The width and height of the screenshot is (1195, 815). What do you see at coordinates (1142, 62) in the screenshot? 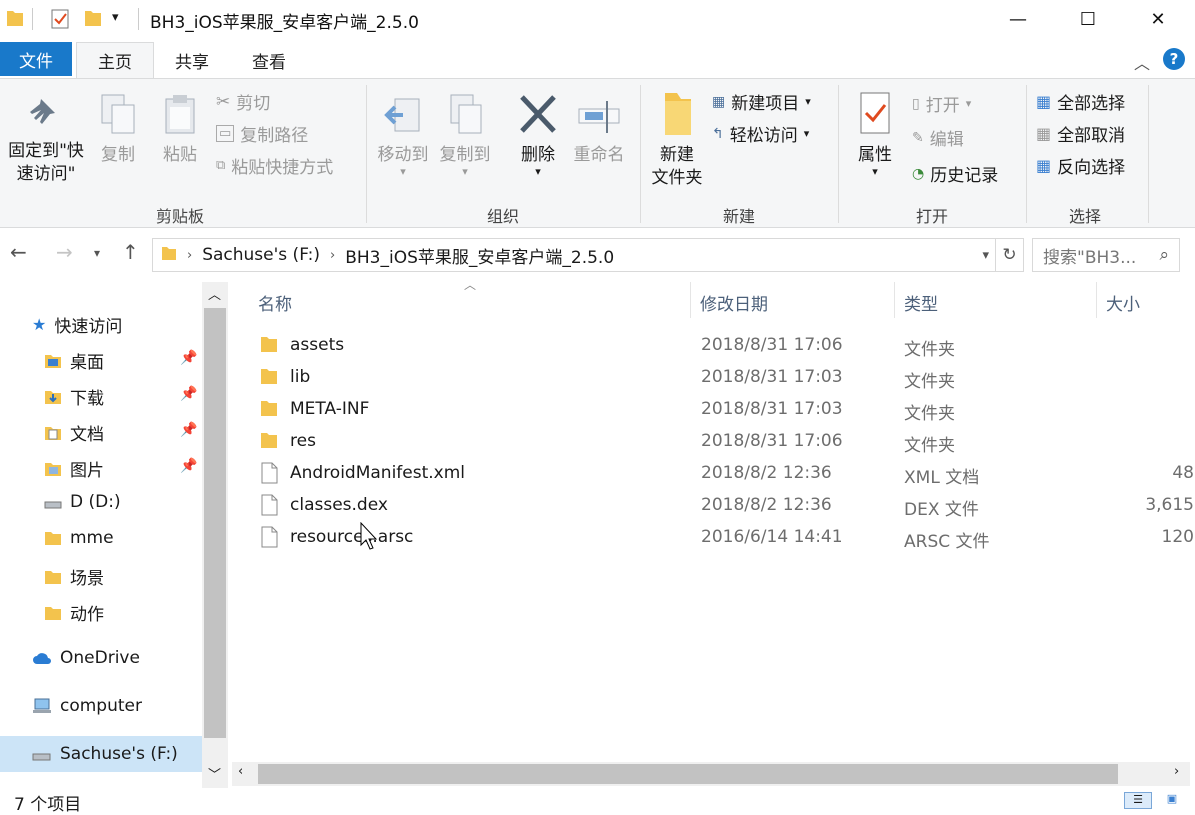
I see `collapse-ribbon-icon: ︿` at bounding box center [1142, 62].